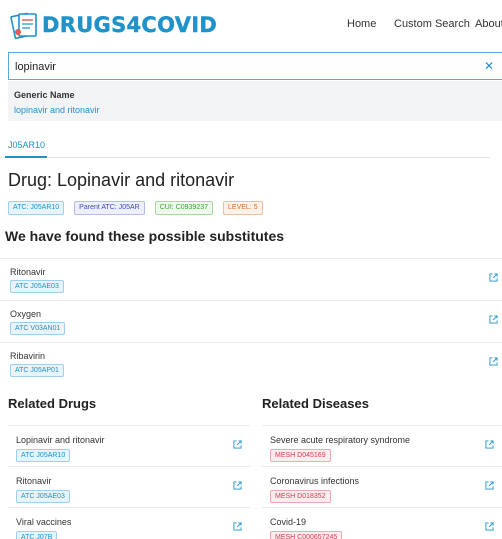 The width and height of the screenshot is (502, 539). I want to click on tab-divider, so click(245, 157).